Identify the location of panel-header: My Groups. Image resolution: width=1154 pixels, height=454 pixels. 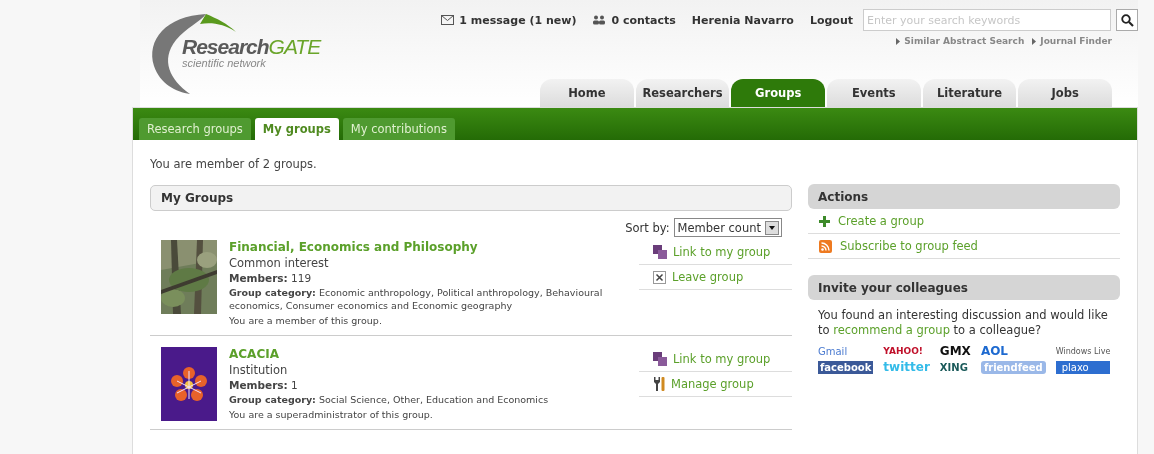
(471, 198).